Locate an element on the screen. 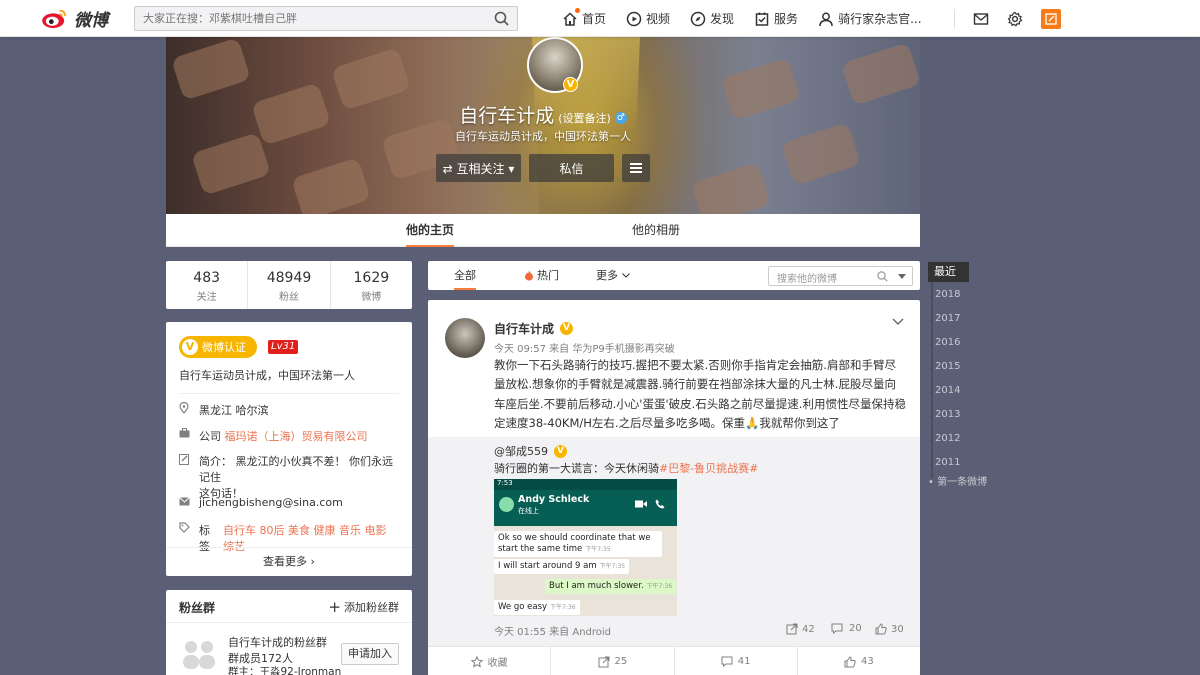  logo-text: 微博 is located at coordinates (91, 20).